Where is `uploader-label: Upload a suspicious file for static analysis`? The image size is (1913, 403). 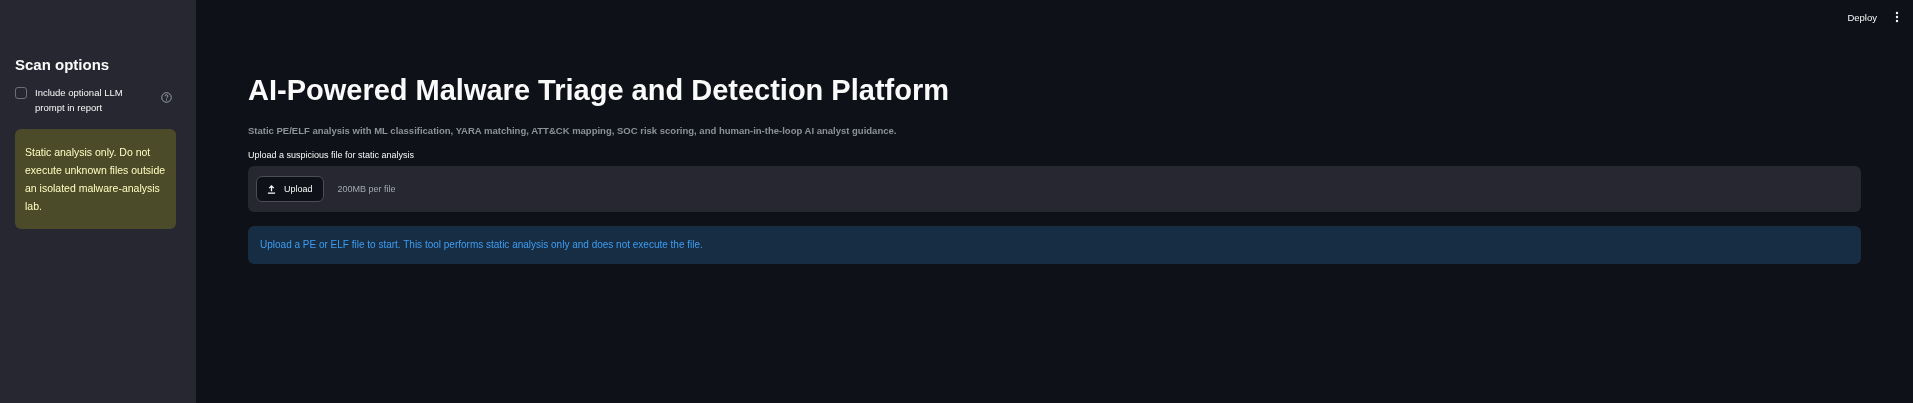 uploader-label: Upload a suspicious file for static analysis is located at coordinates (332, 155).